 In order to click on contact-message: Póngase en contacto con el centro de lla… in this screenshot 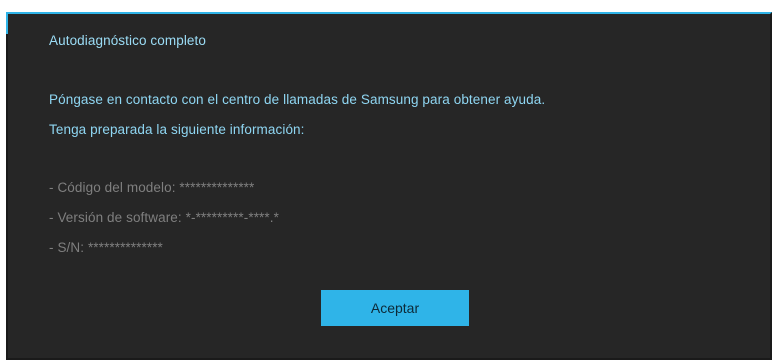, I will do `click(297, 99)`.